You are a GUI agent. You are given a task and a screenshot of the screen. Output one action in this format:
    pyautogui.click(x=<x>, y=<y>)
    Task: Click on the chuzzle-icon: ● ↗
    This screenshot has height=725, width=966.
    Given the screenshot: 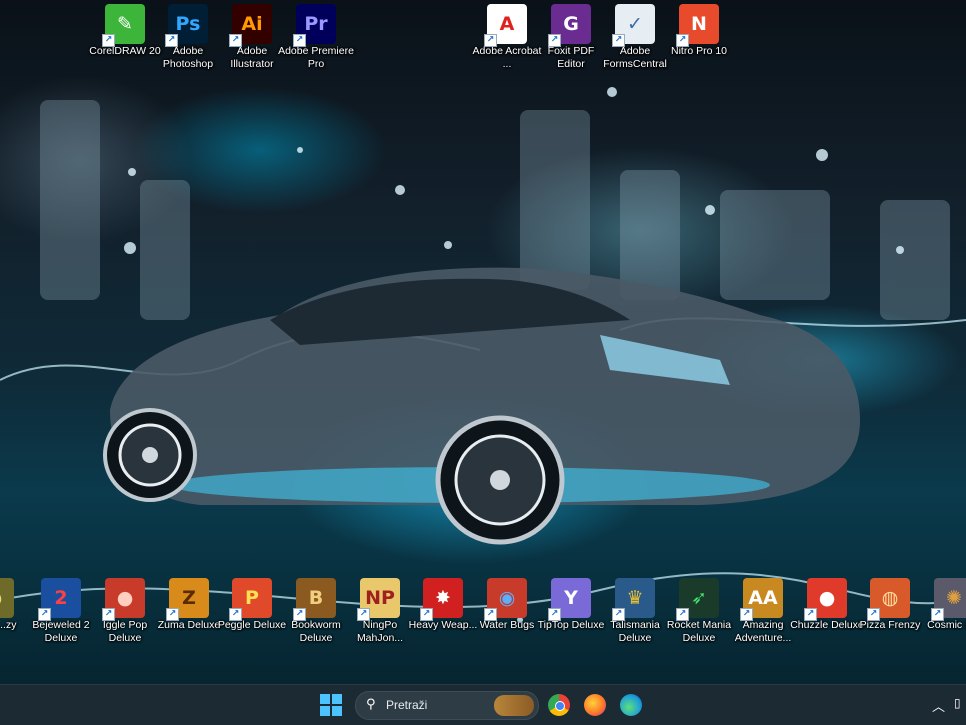 What is the action you would take?
    pyautogui.click(x=825, y=599)
    